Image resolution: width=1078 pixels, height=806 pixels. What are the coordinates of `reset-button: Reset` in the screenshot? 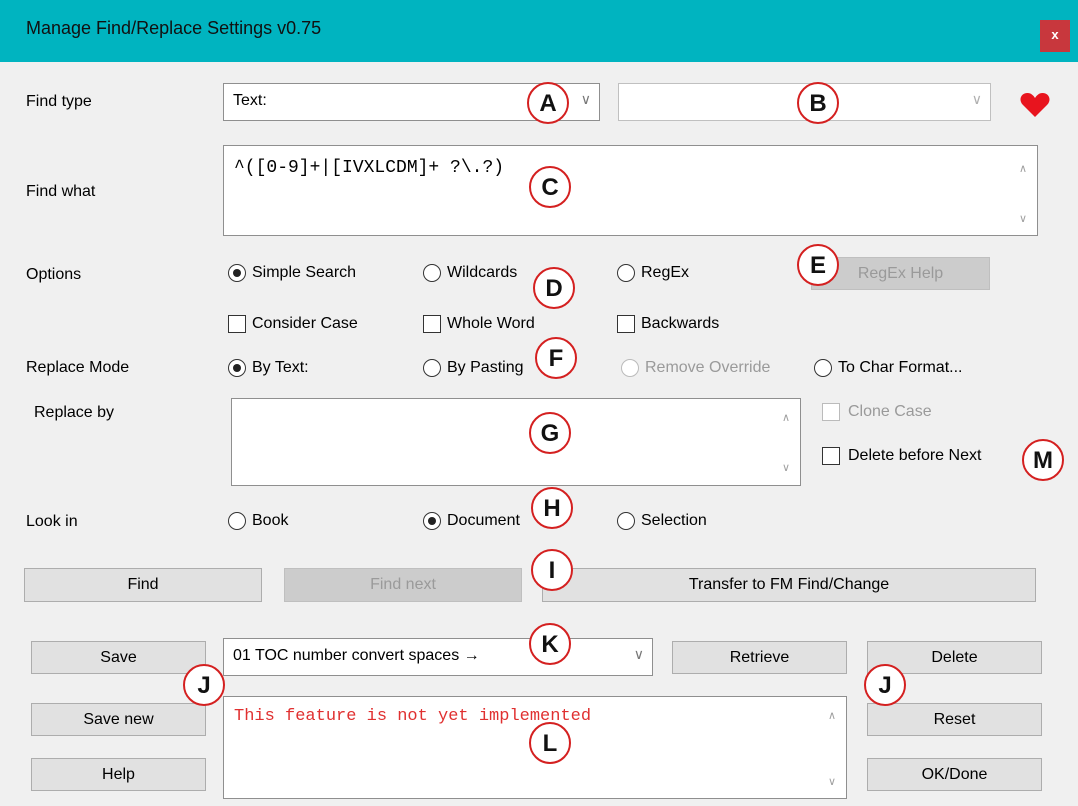 It's located at (954, 719).